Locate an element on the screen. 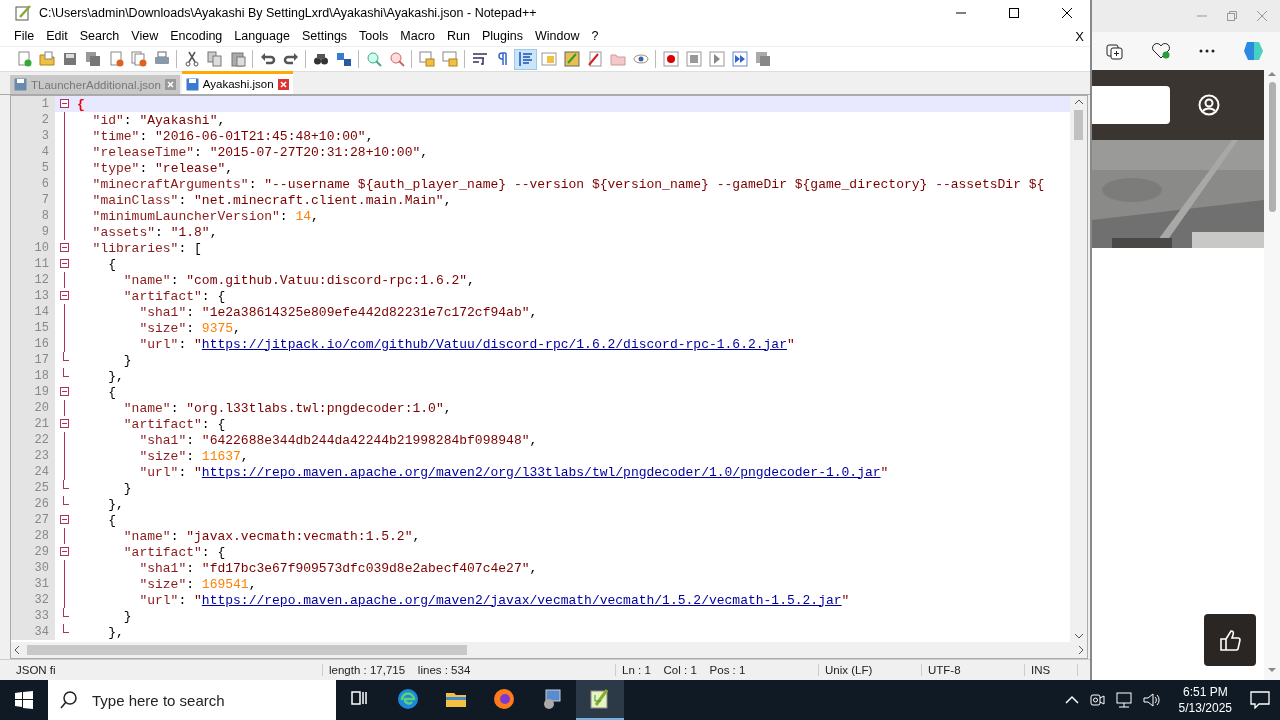 Image resolution: width=1280 pixels, height=720 pixels. clock-time: 6:51 PM is located at coordinates (1205, 692).